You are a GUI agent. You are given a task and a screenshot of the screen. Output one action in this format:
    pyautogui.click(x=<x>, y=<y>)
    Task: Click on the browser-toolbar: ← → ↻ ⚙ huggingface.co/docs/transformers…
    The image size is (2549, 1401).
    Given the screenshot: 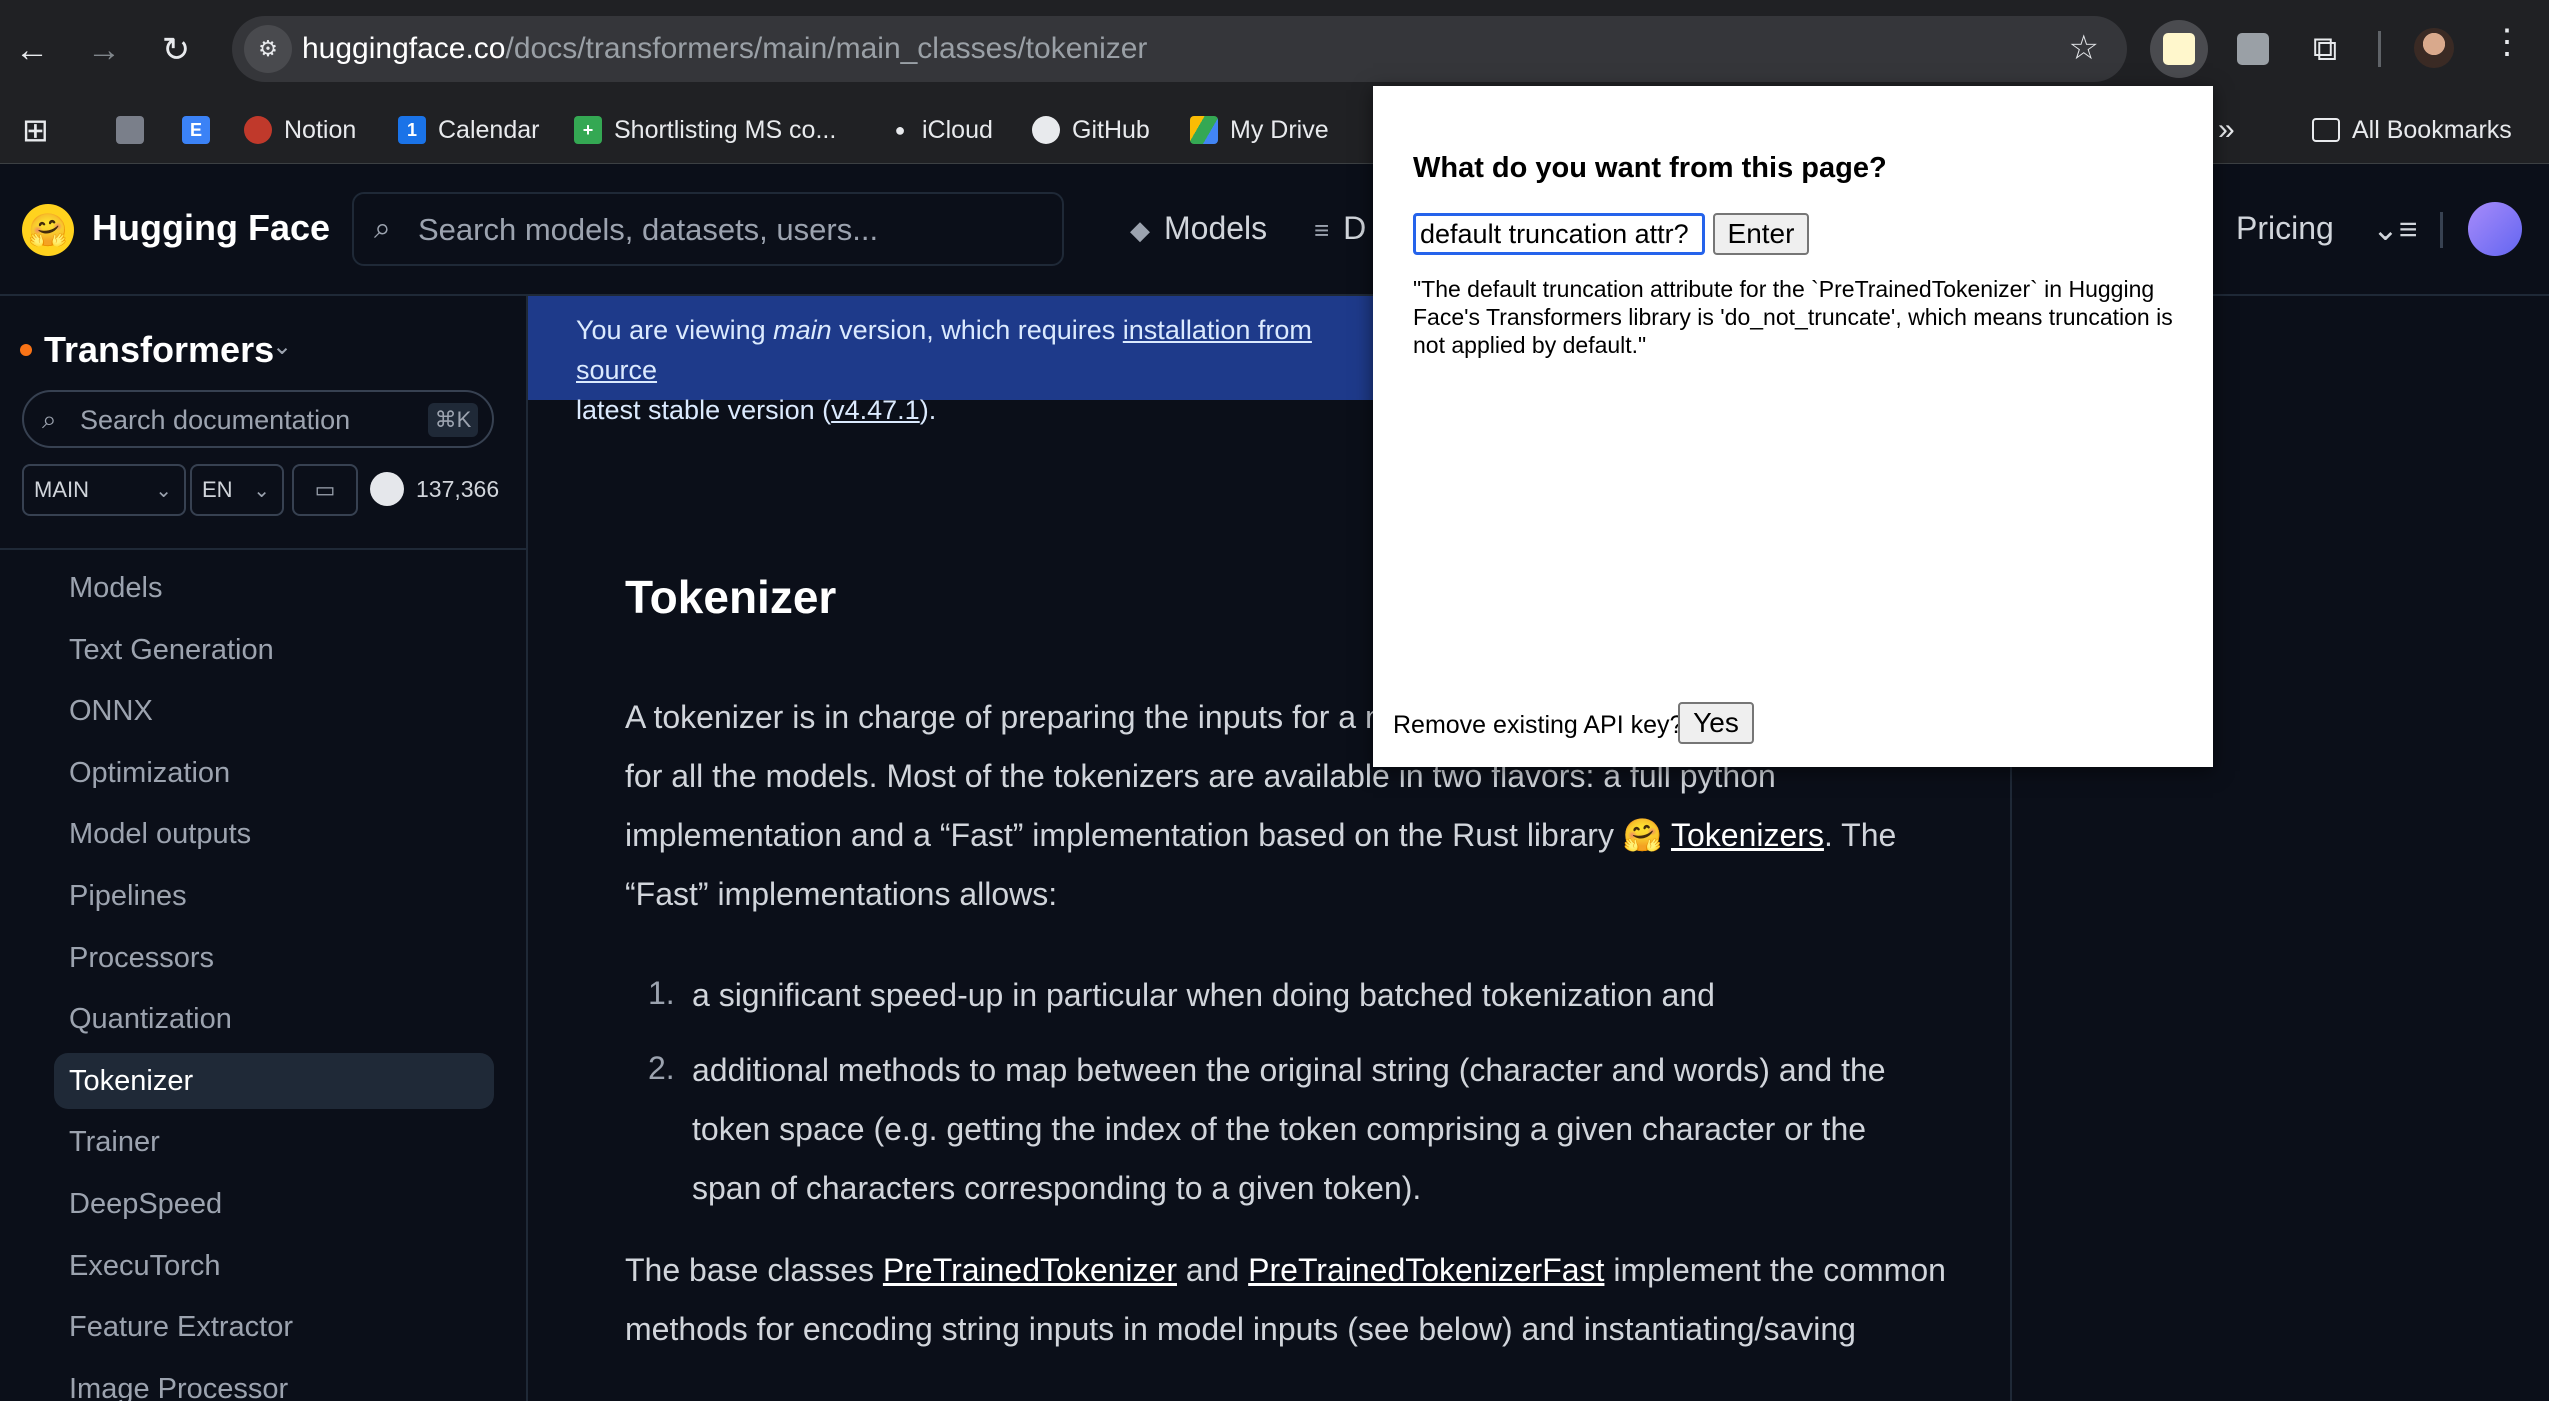 What is the action you would take?
    pyautogui.click(x=1274, y=48)
    